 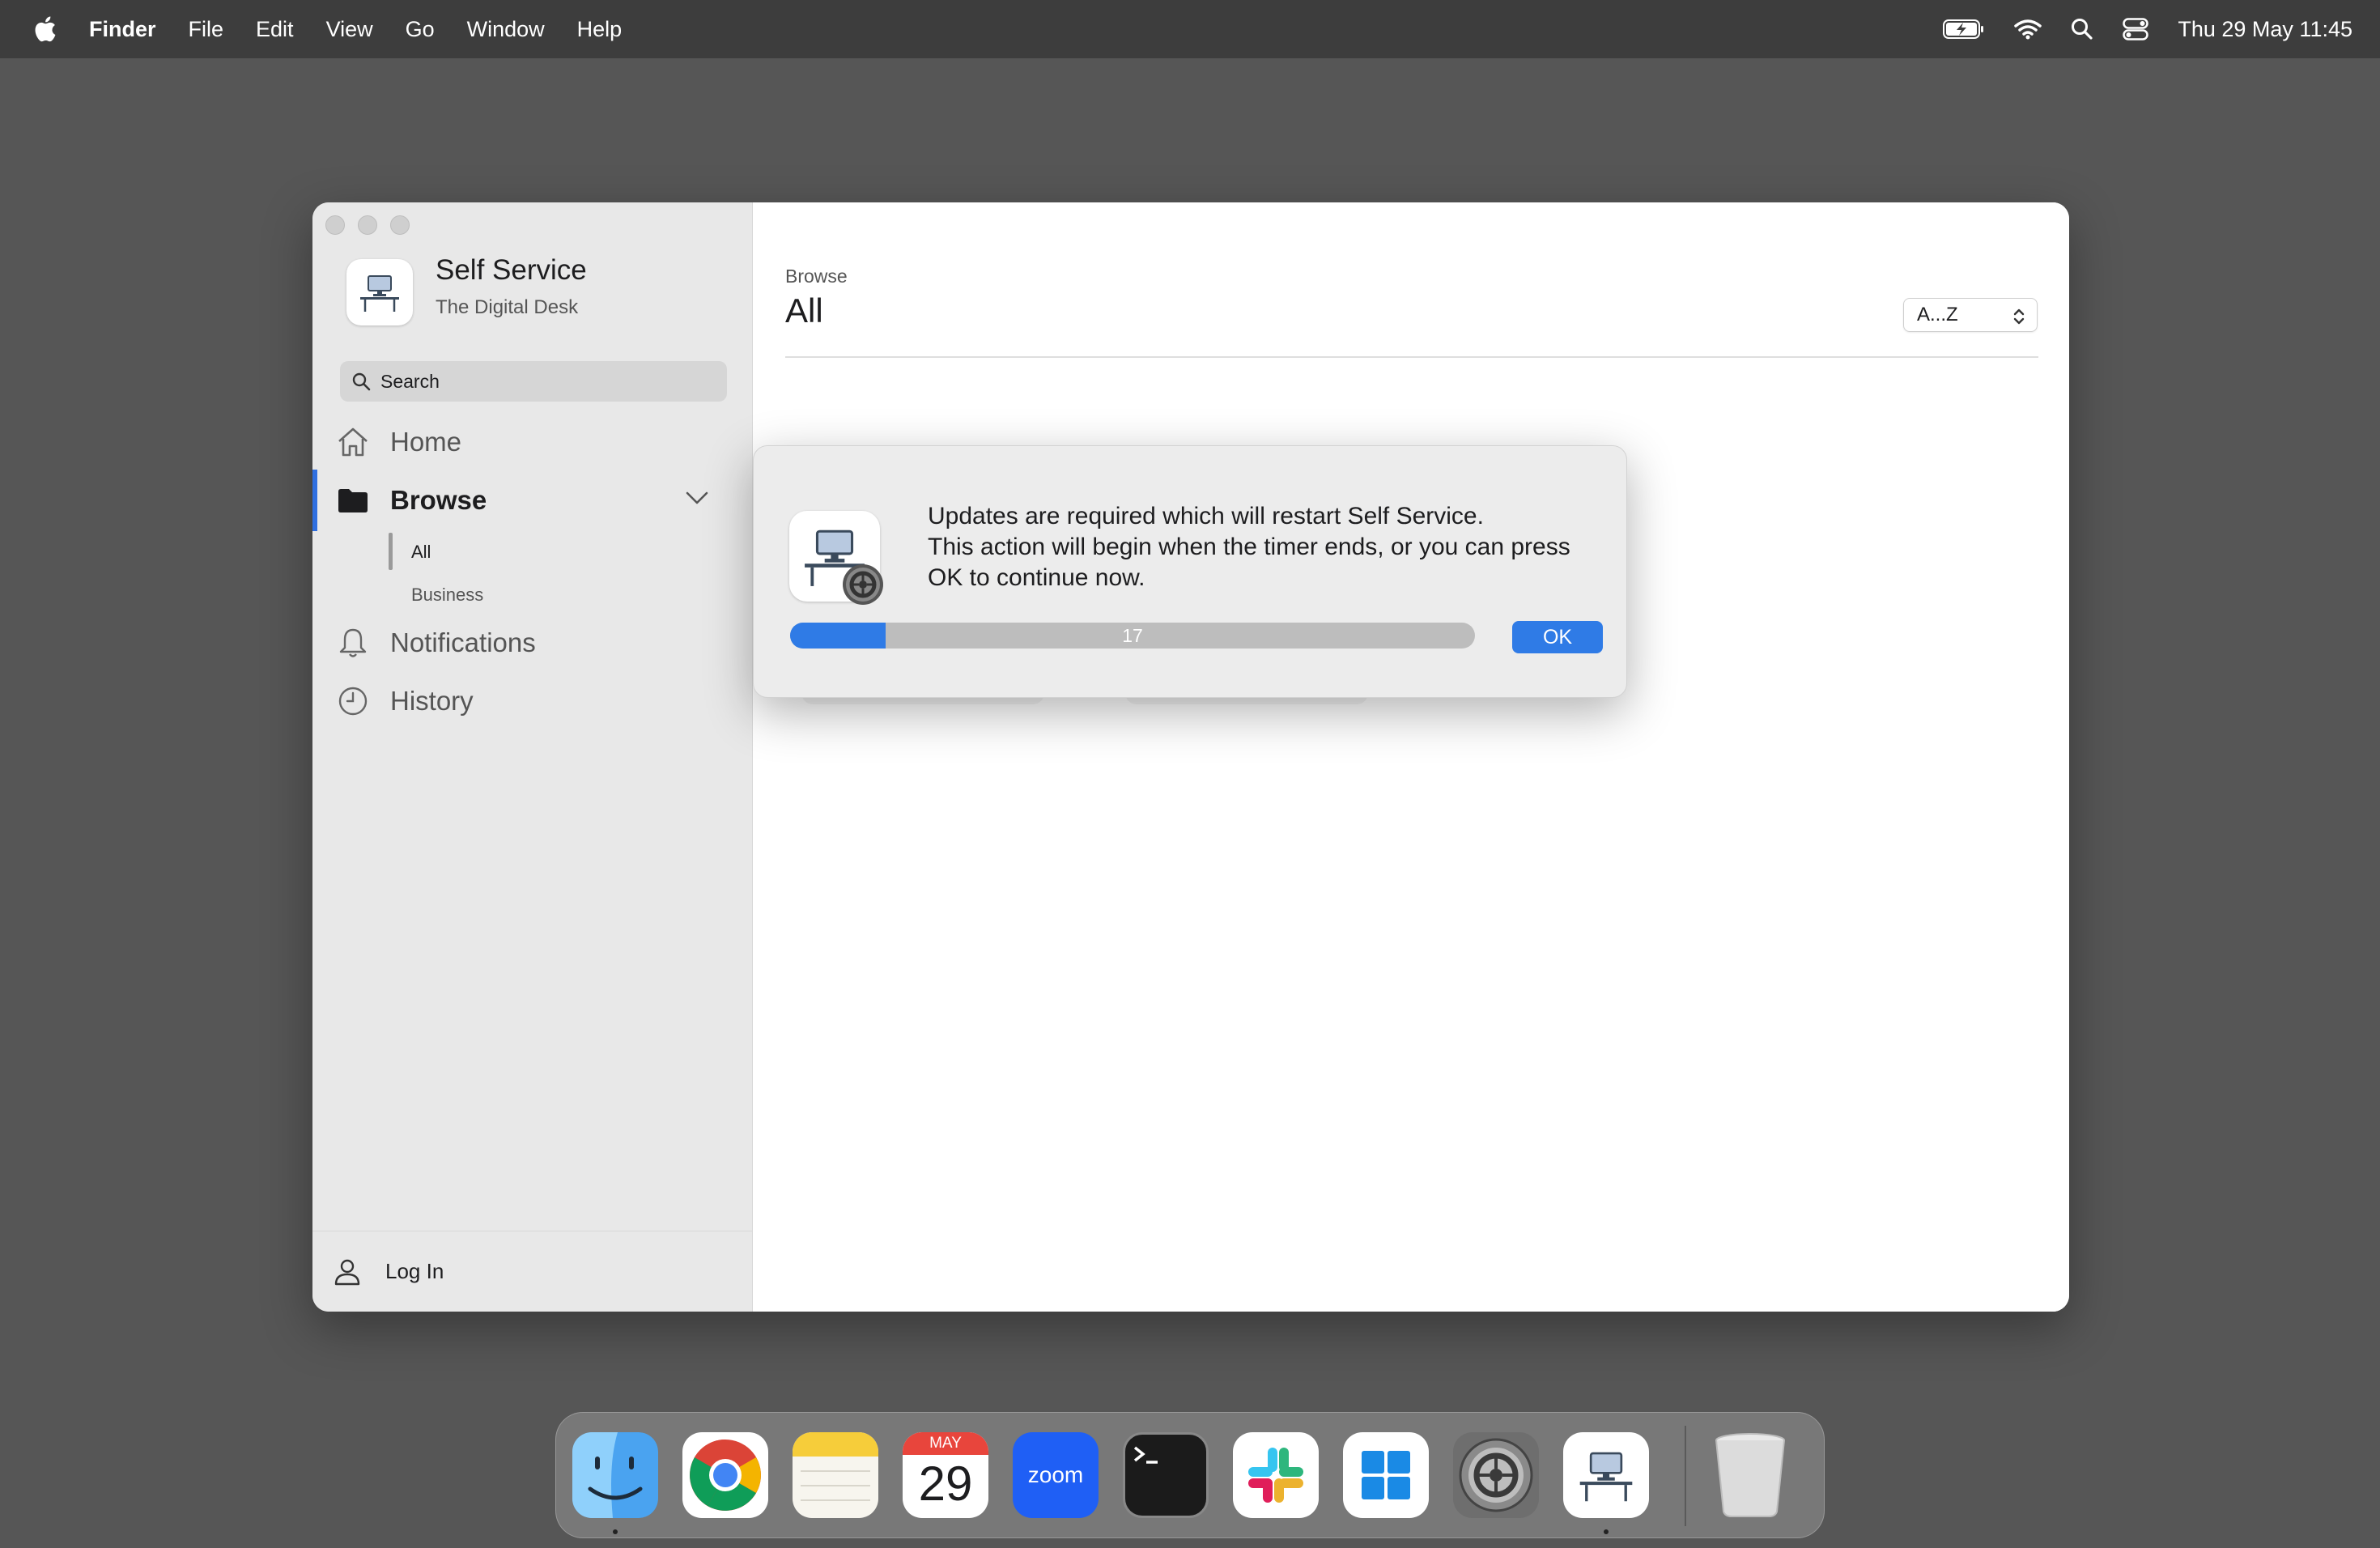 I want to click on dock-self-service, so click(x=1606, y=1475).